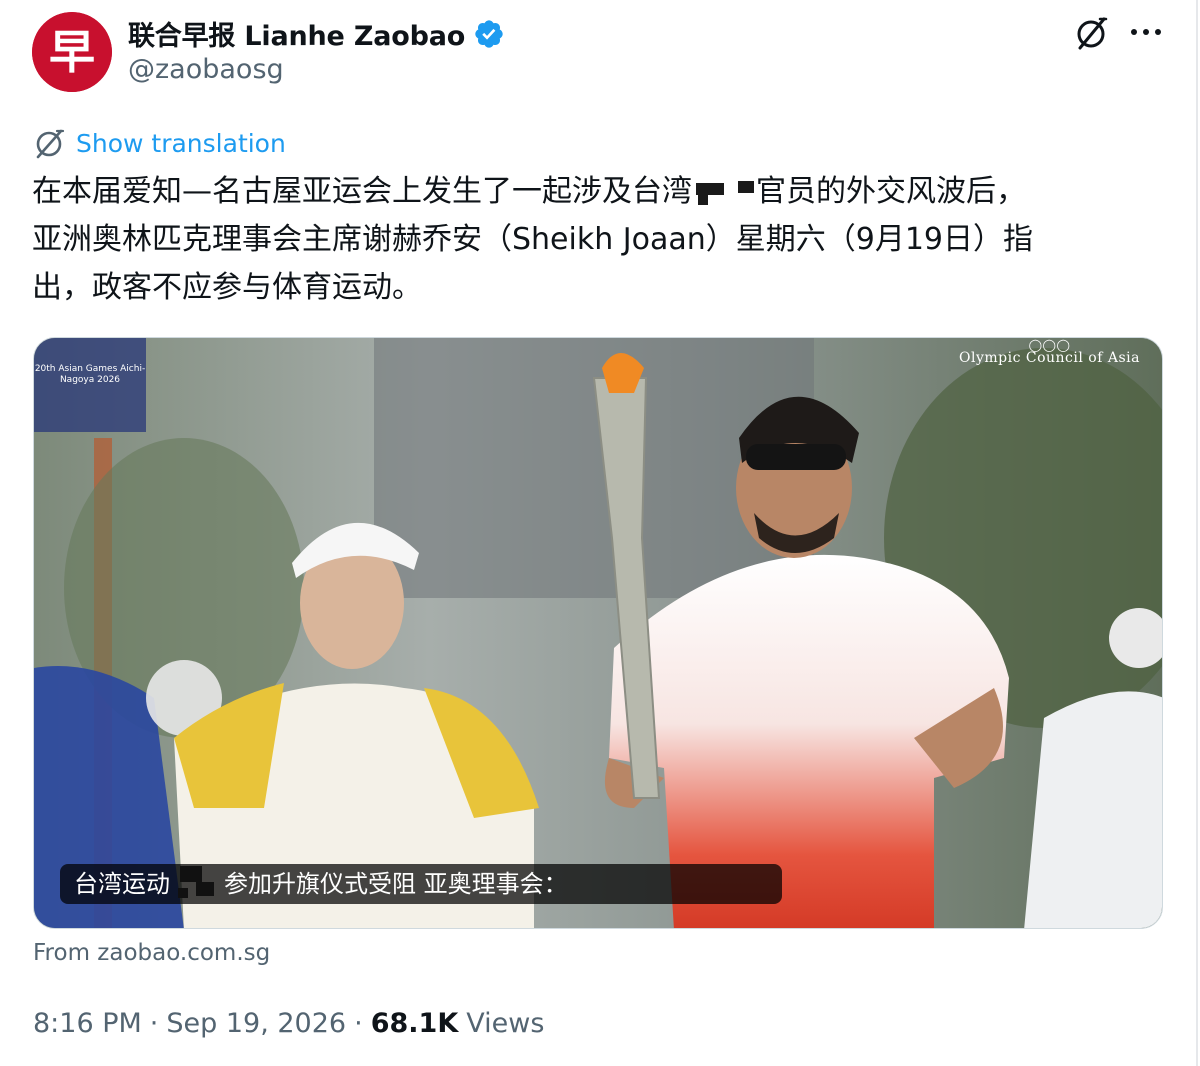 The image size is (1200, 1066). What do you see at coordinates (1091, 33) in the screenshot?
I see `grok-slash-icon` at bounding box center [1091, 33].